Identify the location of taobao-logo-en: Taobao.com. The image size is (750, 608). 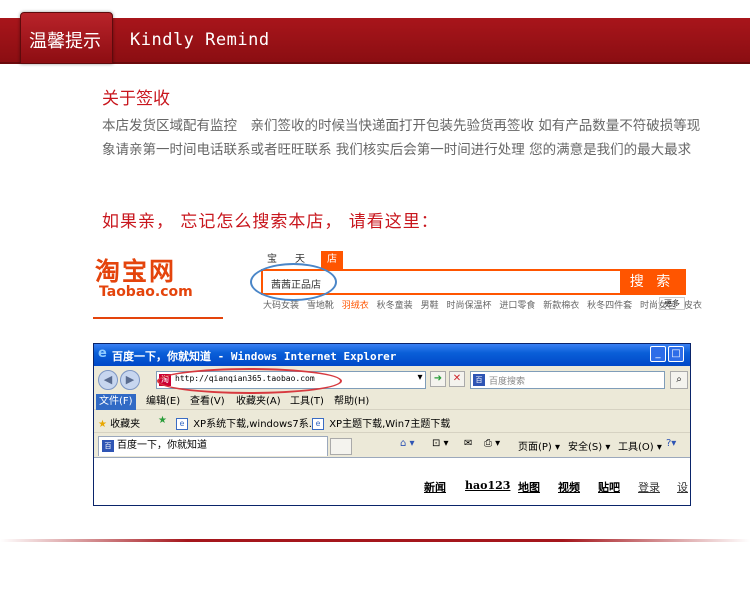
(146, 292).